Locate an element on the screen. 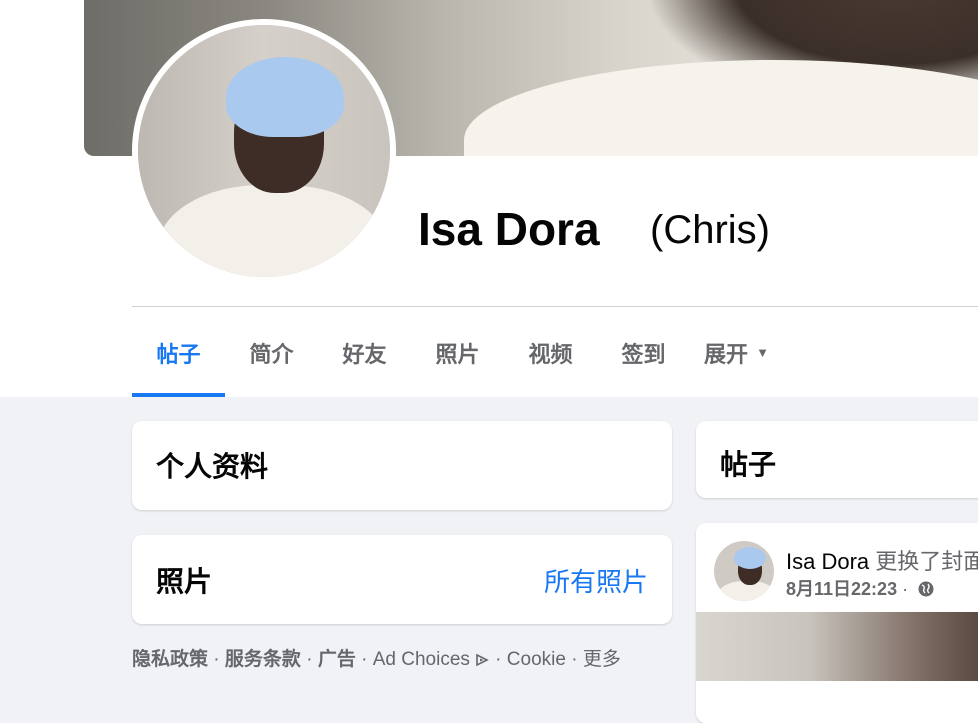 The width and height of the screenshot is (978, 723). tab-friends: 好友 is located at coordinates (364, 352).